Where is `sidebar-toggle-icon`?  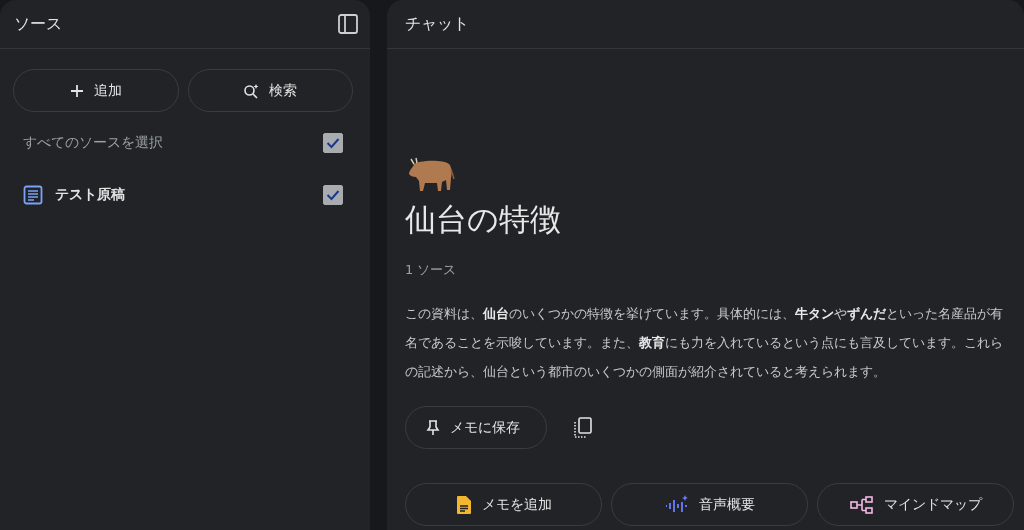
sidebar-toggle-icon is located at coordinates (348, 24).